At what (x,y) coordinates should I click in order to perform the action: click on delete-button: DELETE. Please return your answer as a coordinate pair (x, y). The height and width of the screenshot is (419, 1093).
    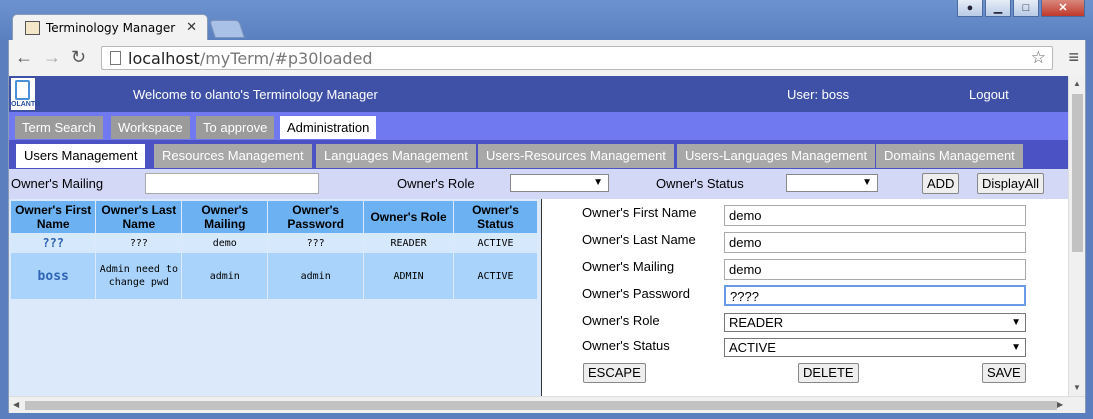
    Looking at the image, I should click on (828, 373).